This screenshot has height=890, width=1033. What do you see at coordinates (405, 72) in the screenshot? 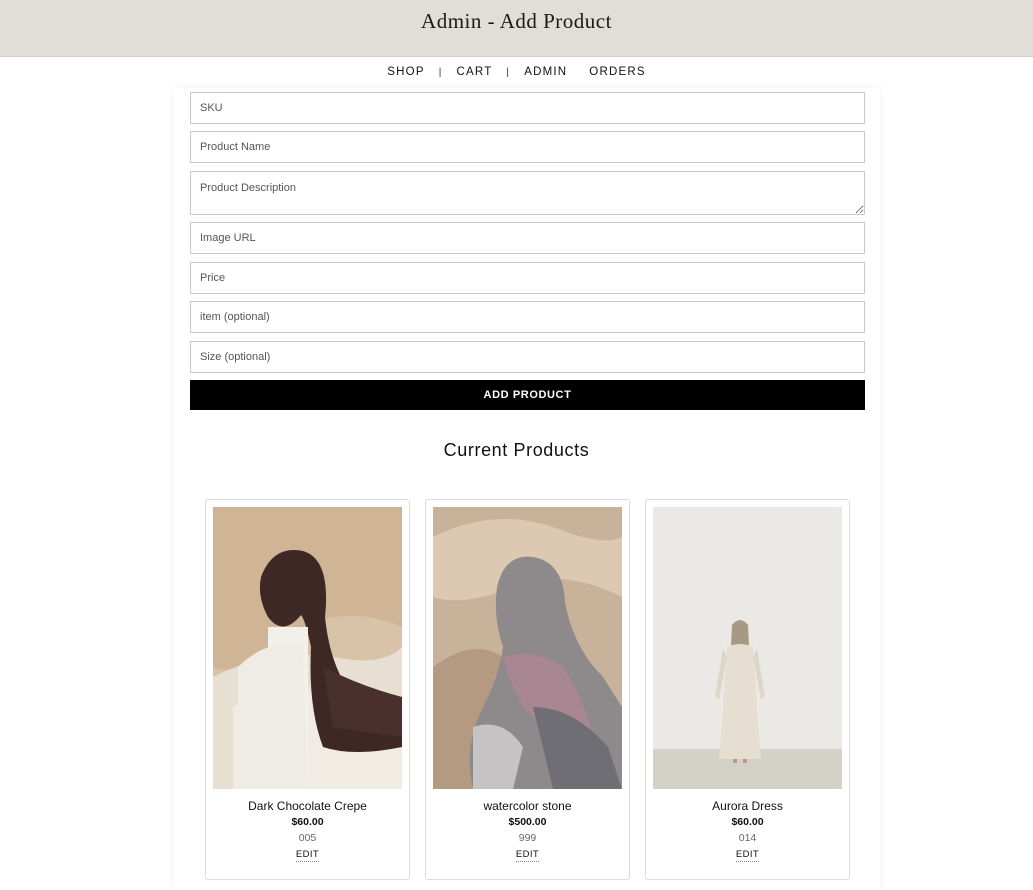
I see `nav-shop-link: SHOP` at bounding box center [405, 72].